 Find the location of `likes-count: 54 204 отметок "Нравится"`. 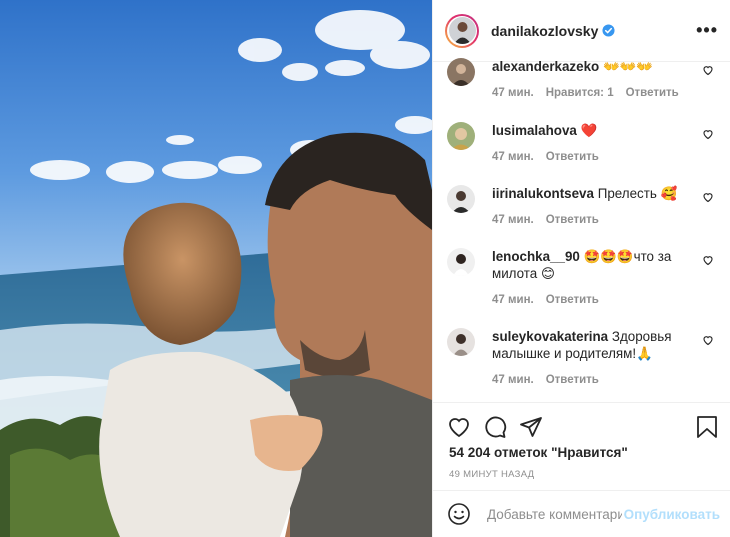

likes-count: 54 204 отметок "Нравится" is located at coordinates (538, 452).